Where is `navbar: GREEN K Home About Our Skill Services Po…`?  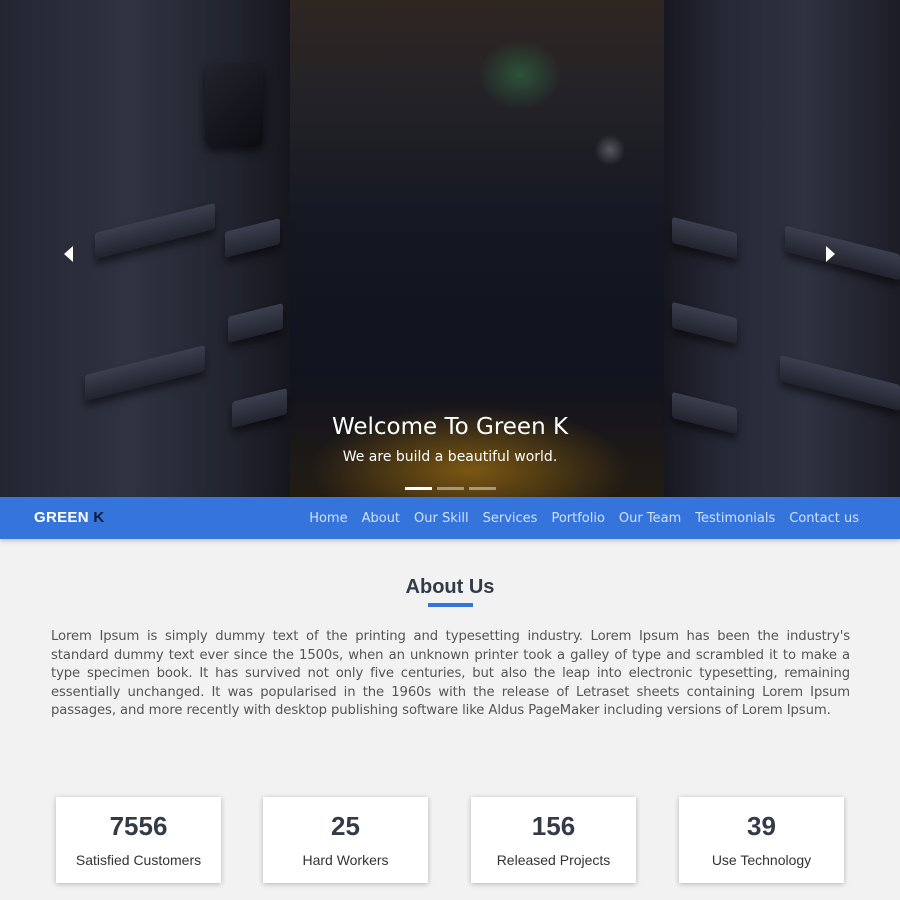
navbar: GREEN K Home About Our Skill Services Po… is located at coordinates (450, 518).